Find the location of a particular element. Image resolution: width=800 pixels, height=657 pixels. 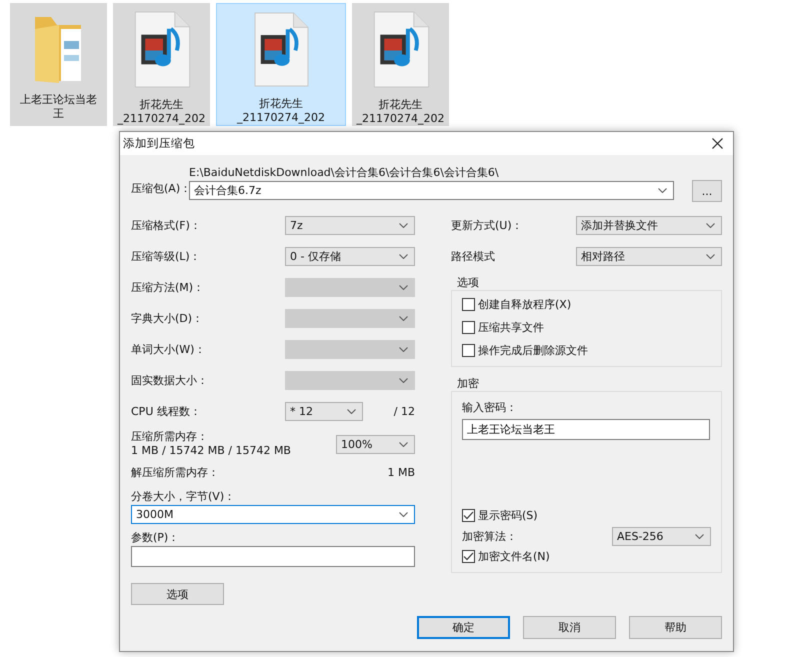

thread-total: / 12 is located at coordinates (404, 411).